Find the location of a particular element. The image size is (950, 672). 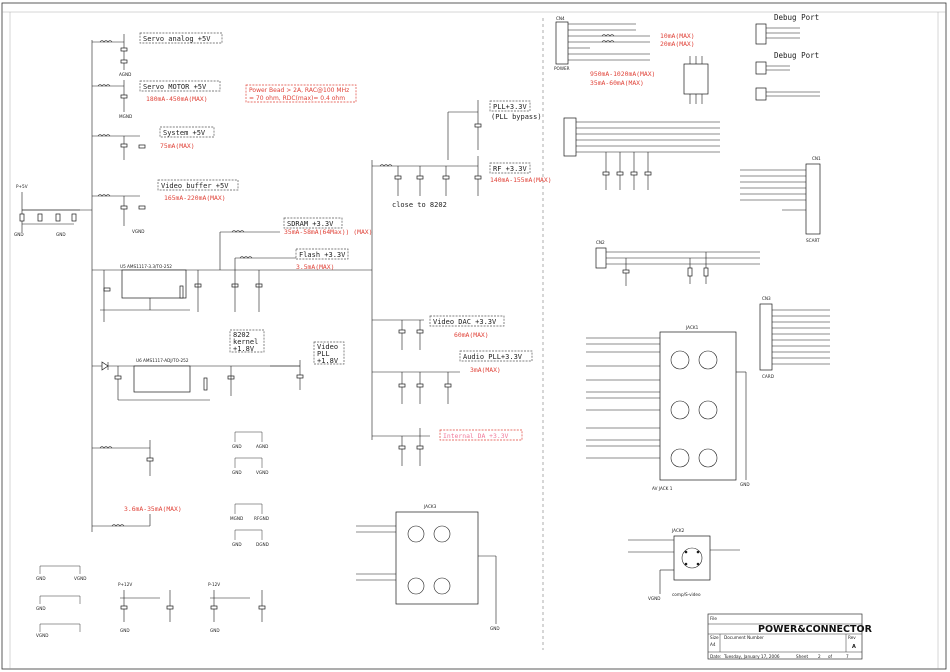

servo-analog-branch: AGND Servo analog +5V is located at coordinates (157, 54).